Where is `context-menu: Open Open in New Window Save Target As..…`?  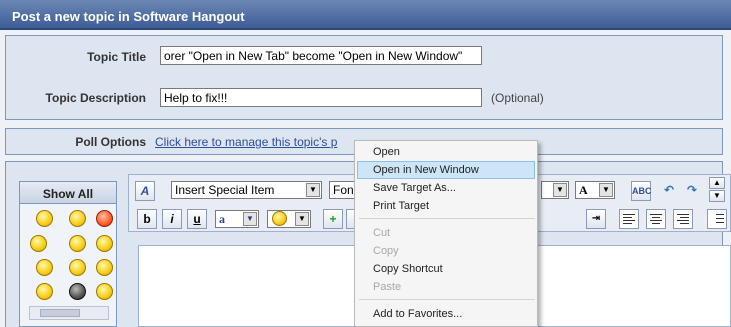
context-menu: Open Open in New Window Save Target As..… is located at coordinates (446, 233).